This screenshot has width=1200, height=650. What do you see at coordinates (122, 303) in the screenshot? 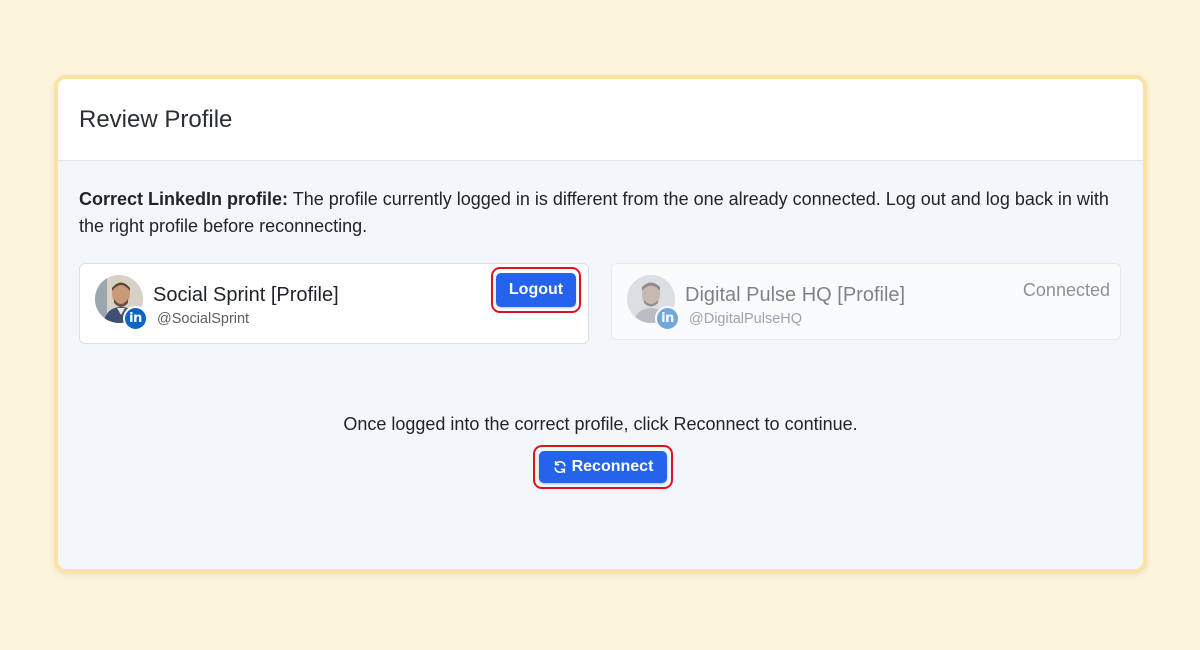
I see `current-profile-avatar-wrap: in` at bounding box center [122, 303].